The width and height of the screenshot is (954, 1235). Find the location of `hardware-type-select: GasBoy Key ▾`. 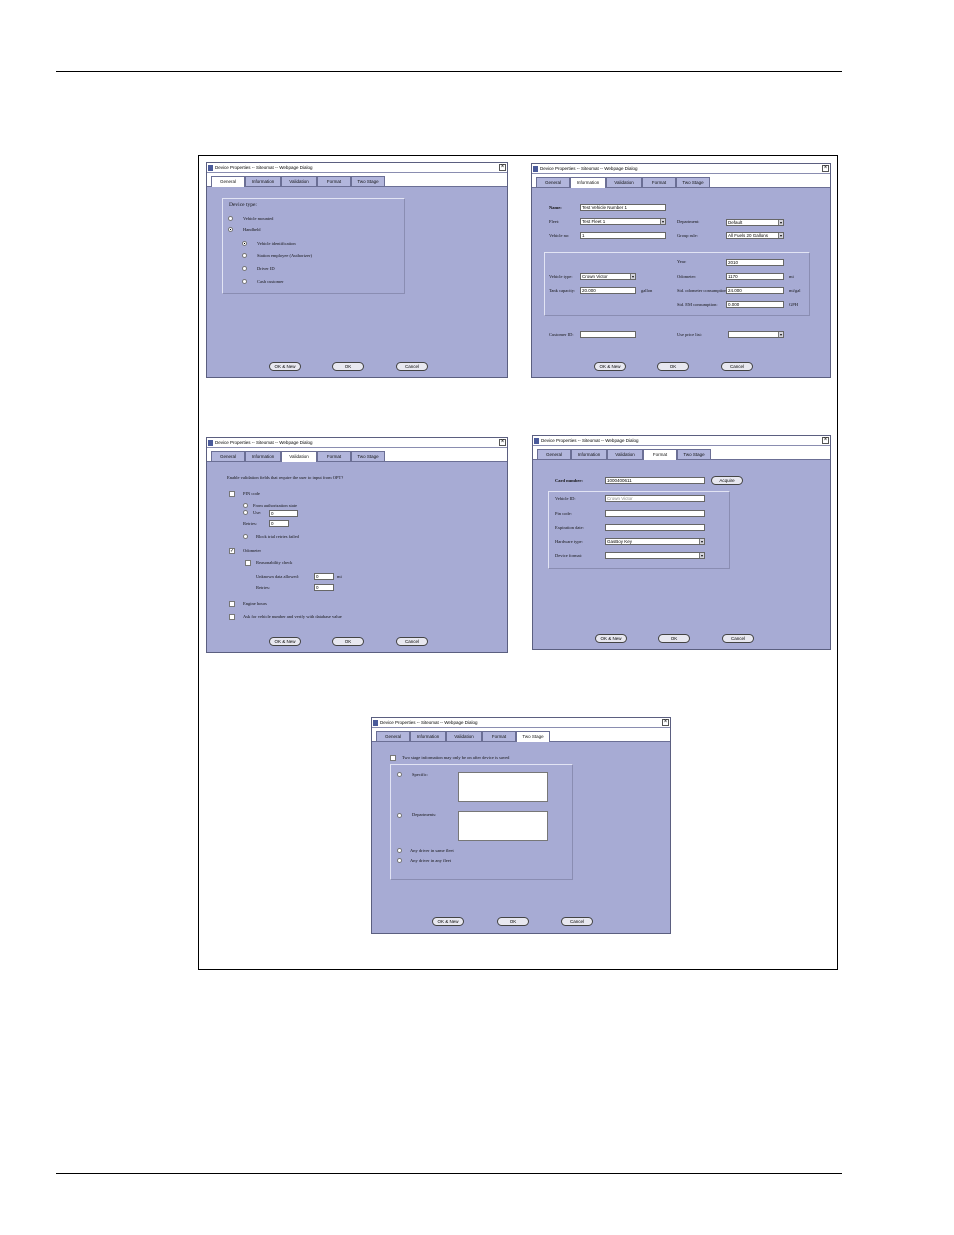

hardware-type-select: GasBoy Key ▾ is located at coordinates (655, 541).